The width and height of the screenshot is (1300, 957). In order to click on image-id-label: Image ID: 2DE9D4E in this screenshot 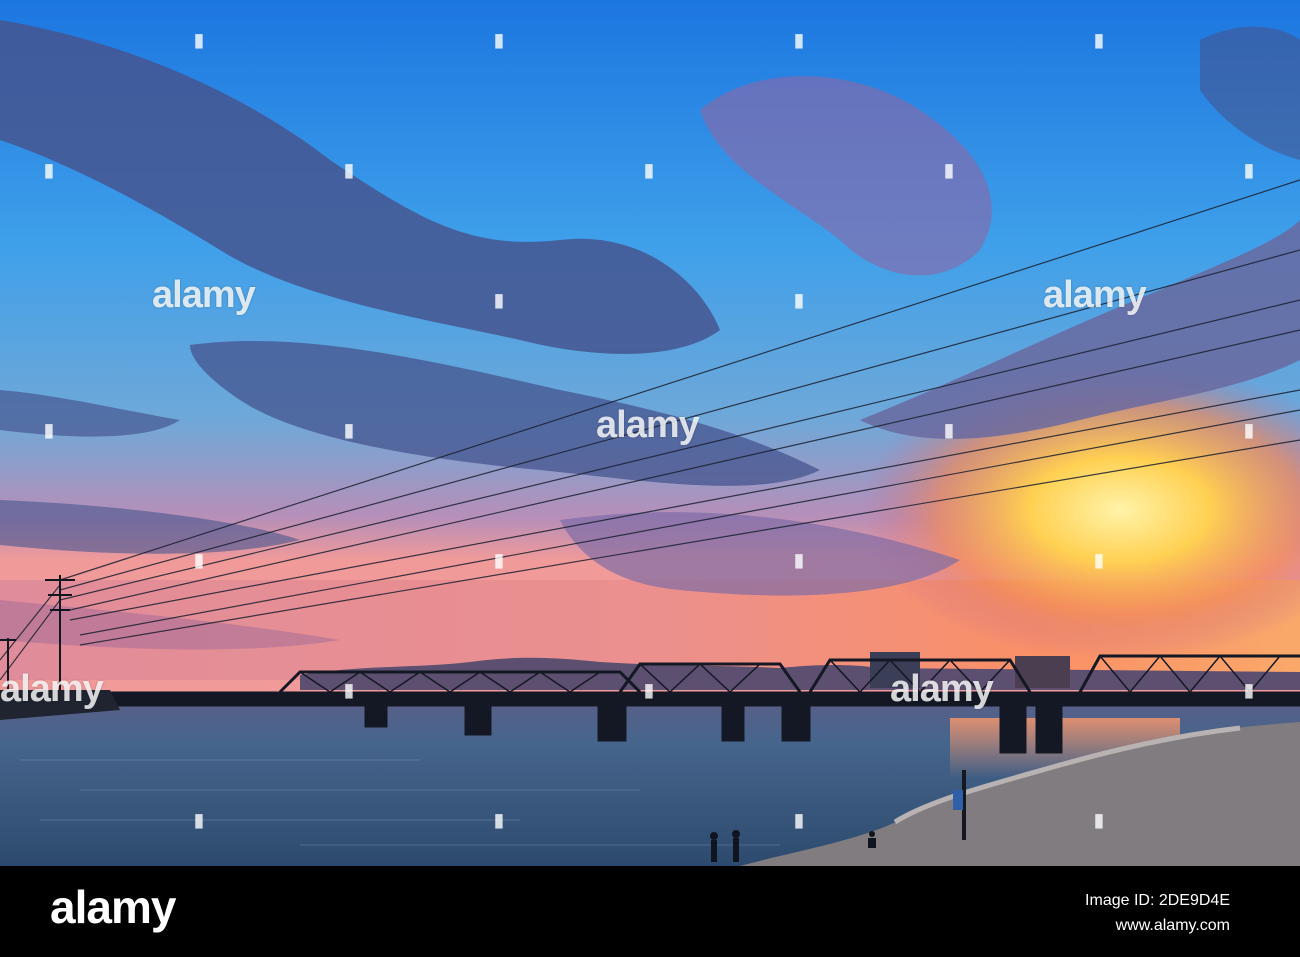, I will do `click(1157, 900)`.